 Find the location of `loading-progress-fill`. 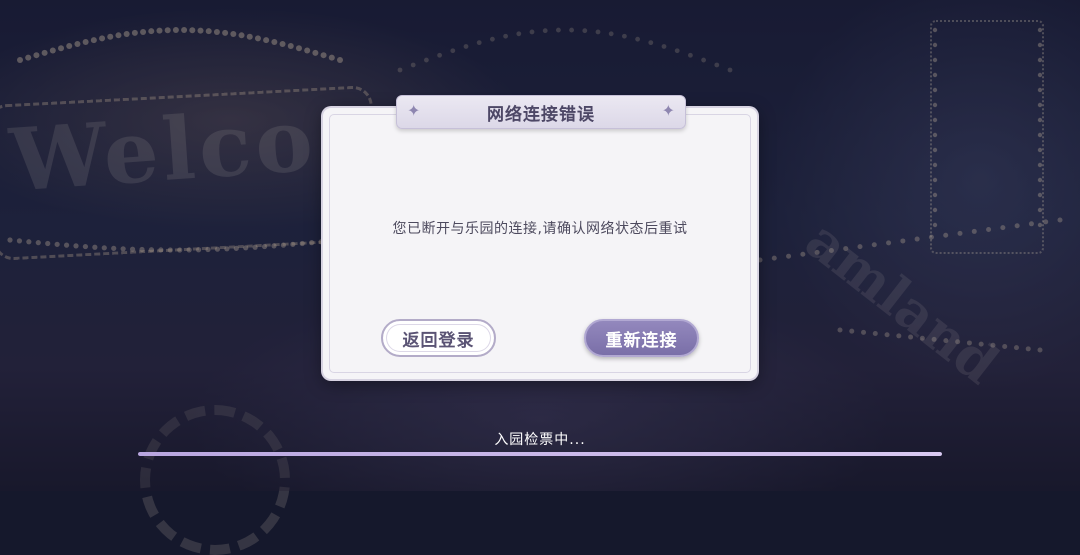

loading-progress-fill is located at coordinates (540, 454).